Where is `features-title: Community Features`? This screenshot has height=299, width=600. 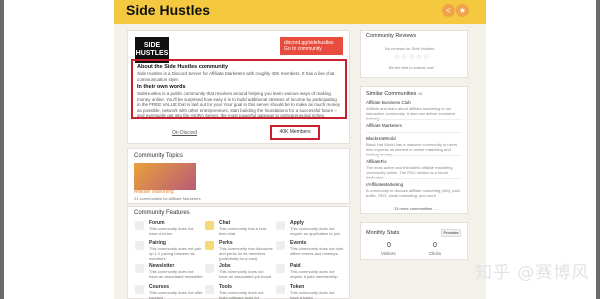
features-title: Community Features is located at coordinates (162, 213).